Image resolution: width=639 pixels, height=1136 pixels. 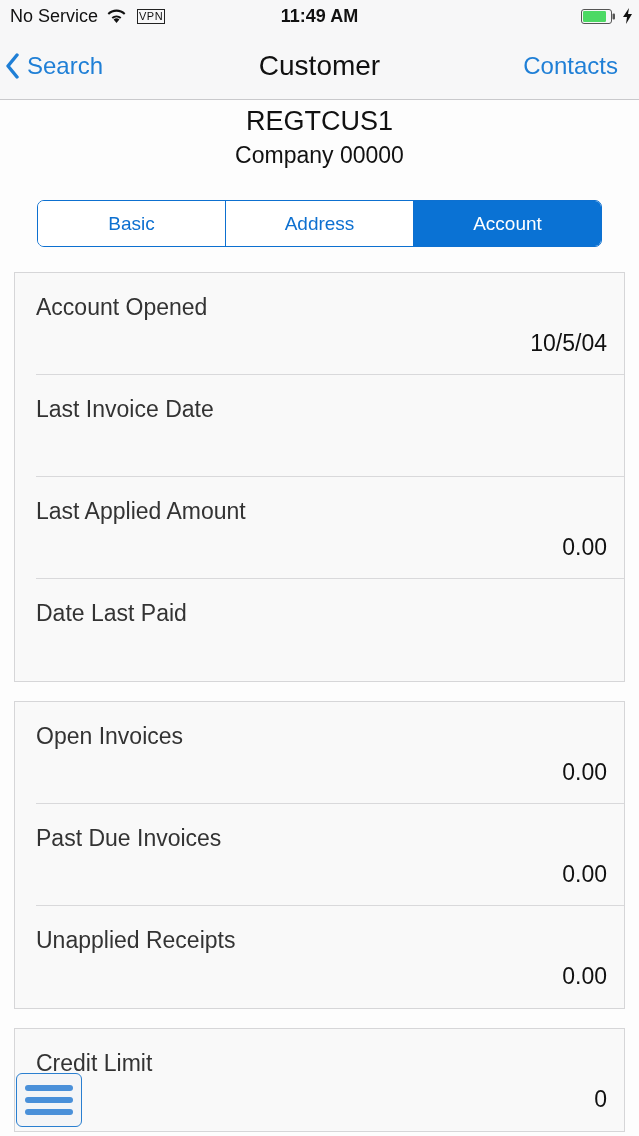 I want to click on field-label: Credit Limit, so click(x=94, y=1063).